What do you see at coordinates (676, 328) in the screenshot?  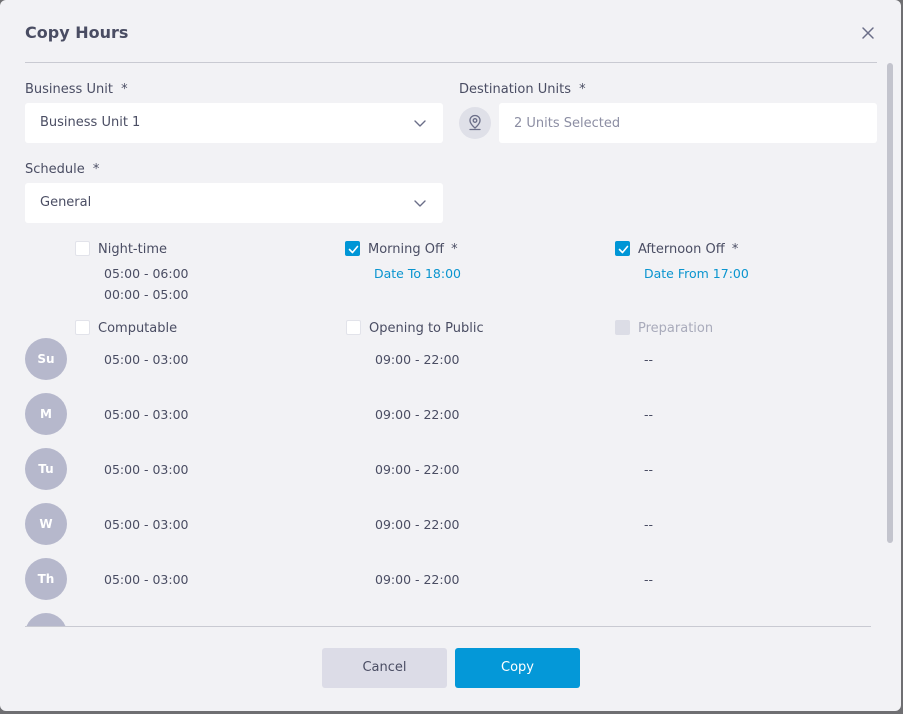 I see `preparation-label: Preparation` at bounding box center [676, 328].